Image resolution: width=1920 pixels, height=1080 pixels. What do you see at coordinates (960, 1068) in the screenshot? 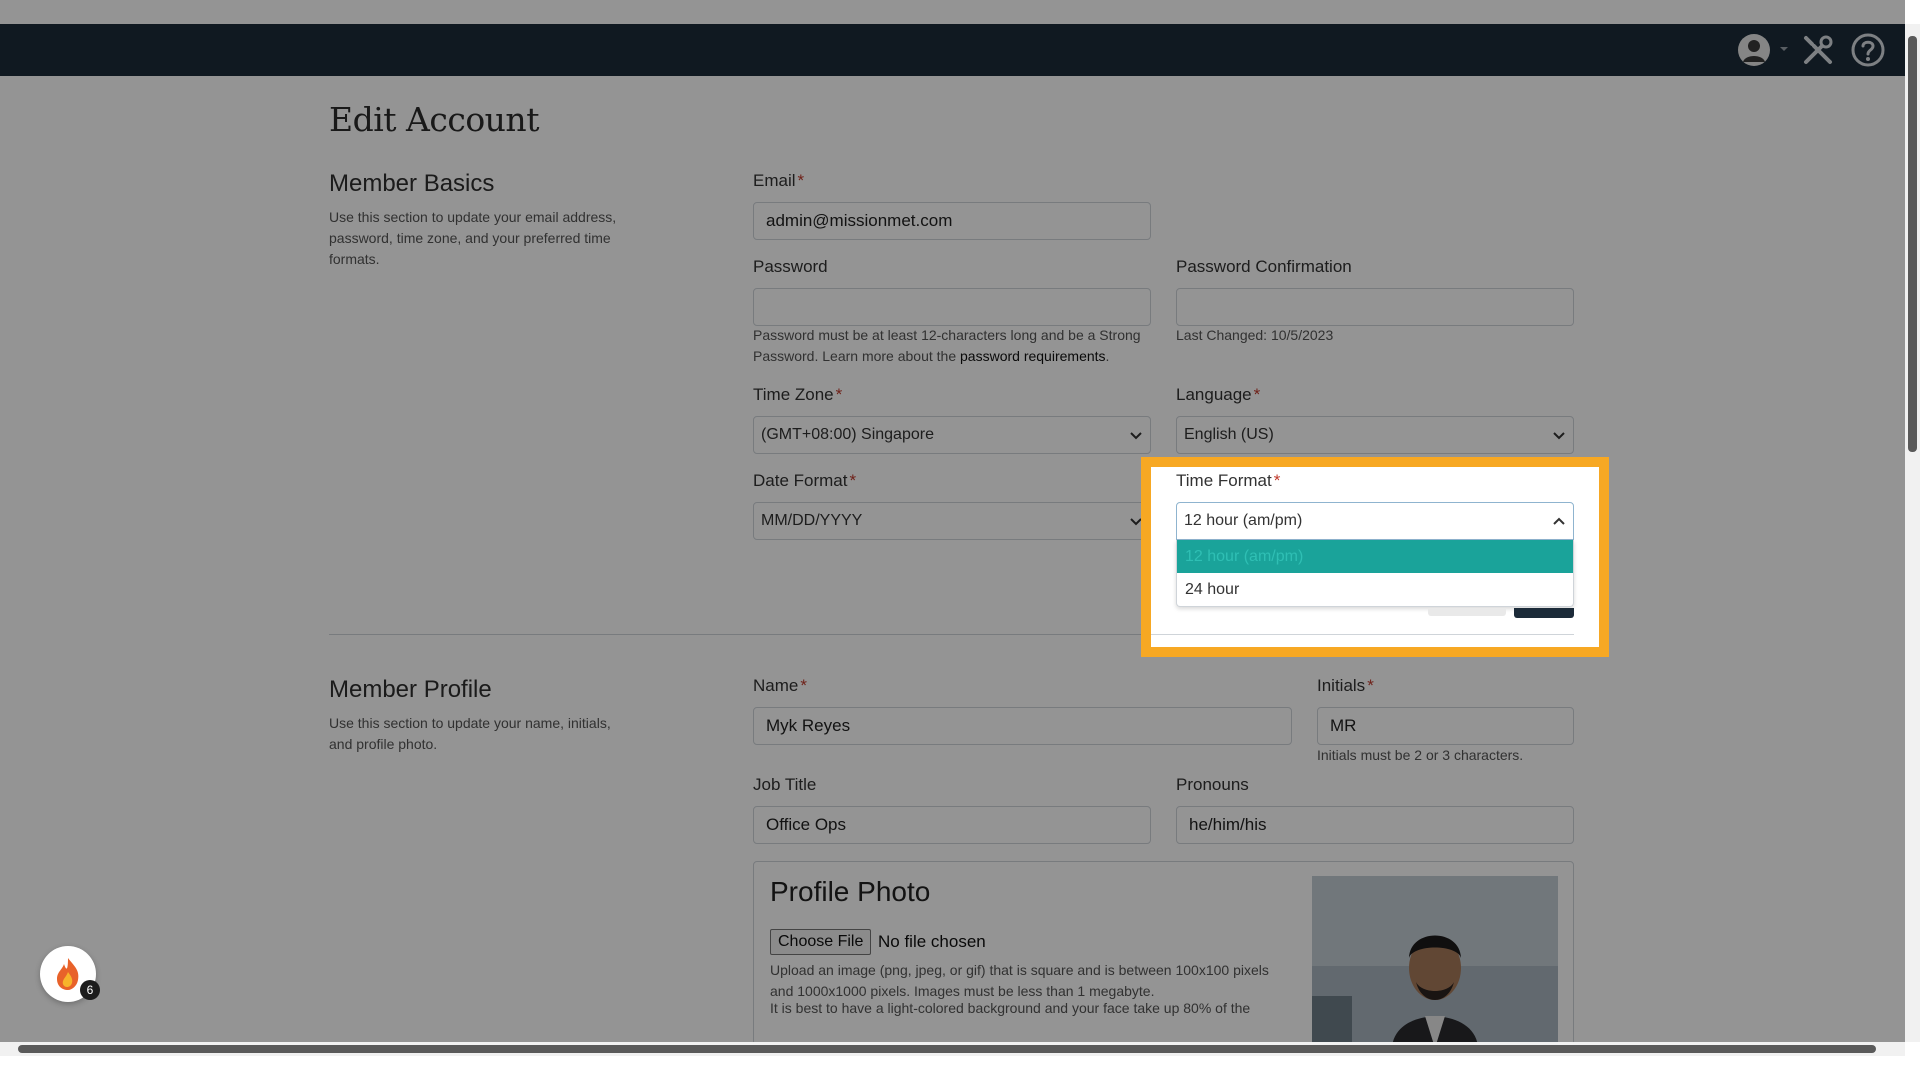
I see `bottom-strip` at bounding box center [960, 1068].